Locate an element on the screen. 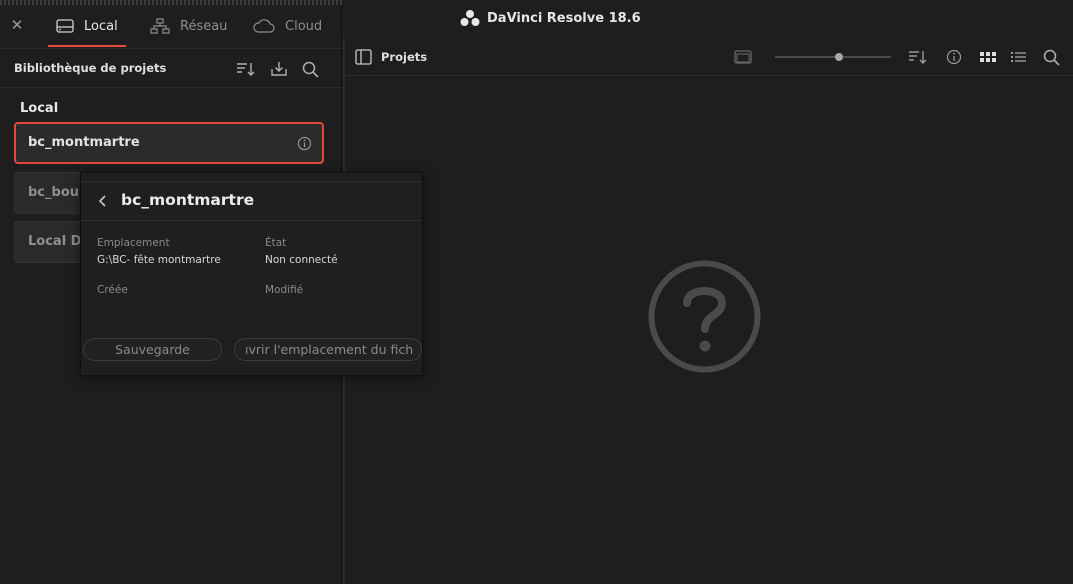 The height and width of the screenshot is (584, 1073). cloud-icon is located at coordinates (264, 26).